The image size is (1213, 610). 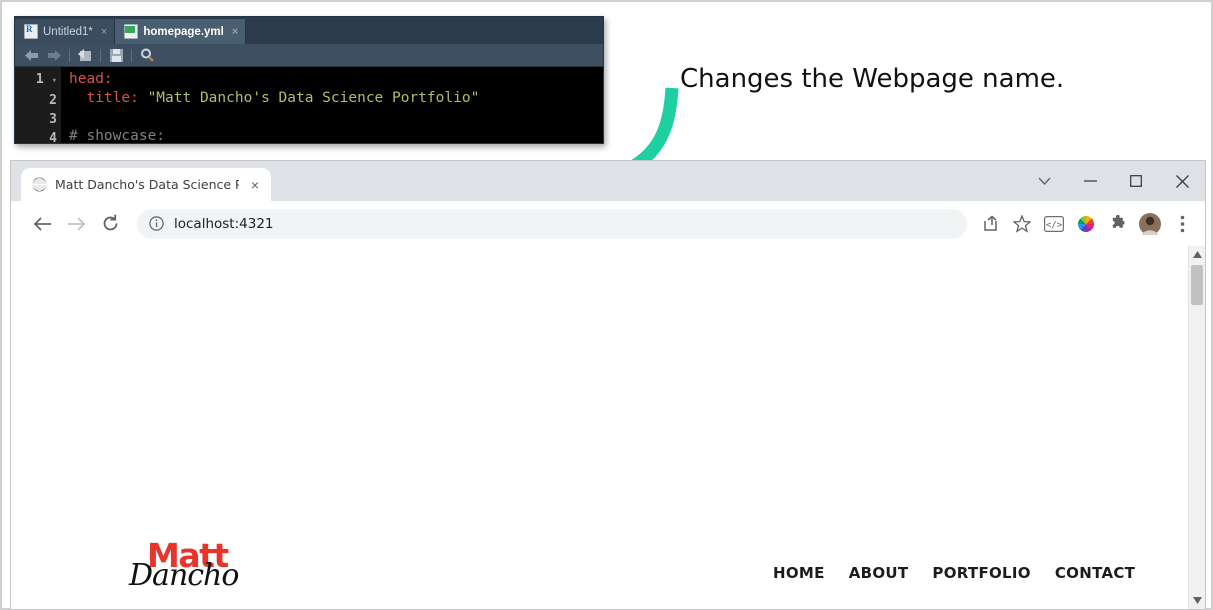 I want to click on browser-tab-active: Matt Dancho's Data Science Port ×, so click(x=146, y=184).